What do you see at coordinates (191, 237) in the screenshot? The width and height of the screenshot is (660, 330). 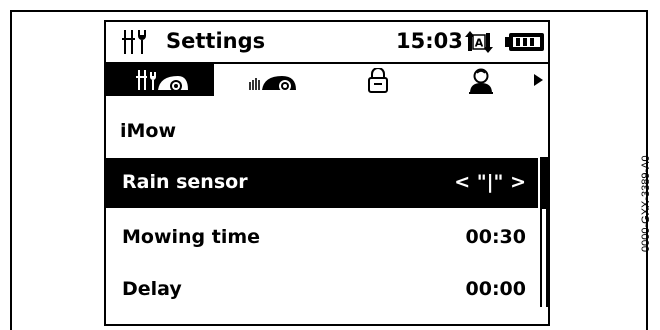 I see `menu-item-label: Mowing time` at bounding box center [191, 237].